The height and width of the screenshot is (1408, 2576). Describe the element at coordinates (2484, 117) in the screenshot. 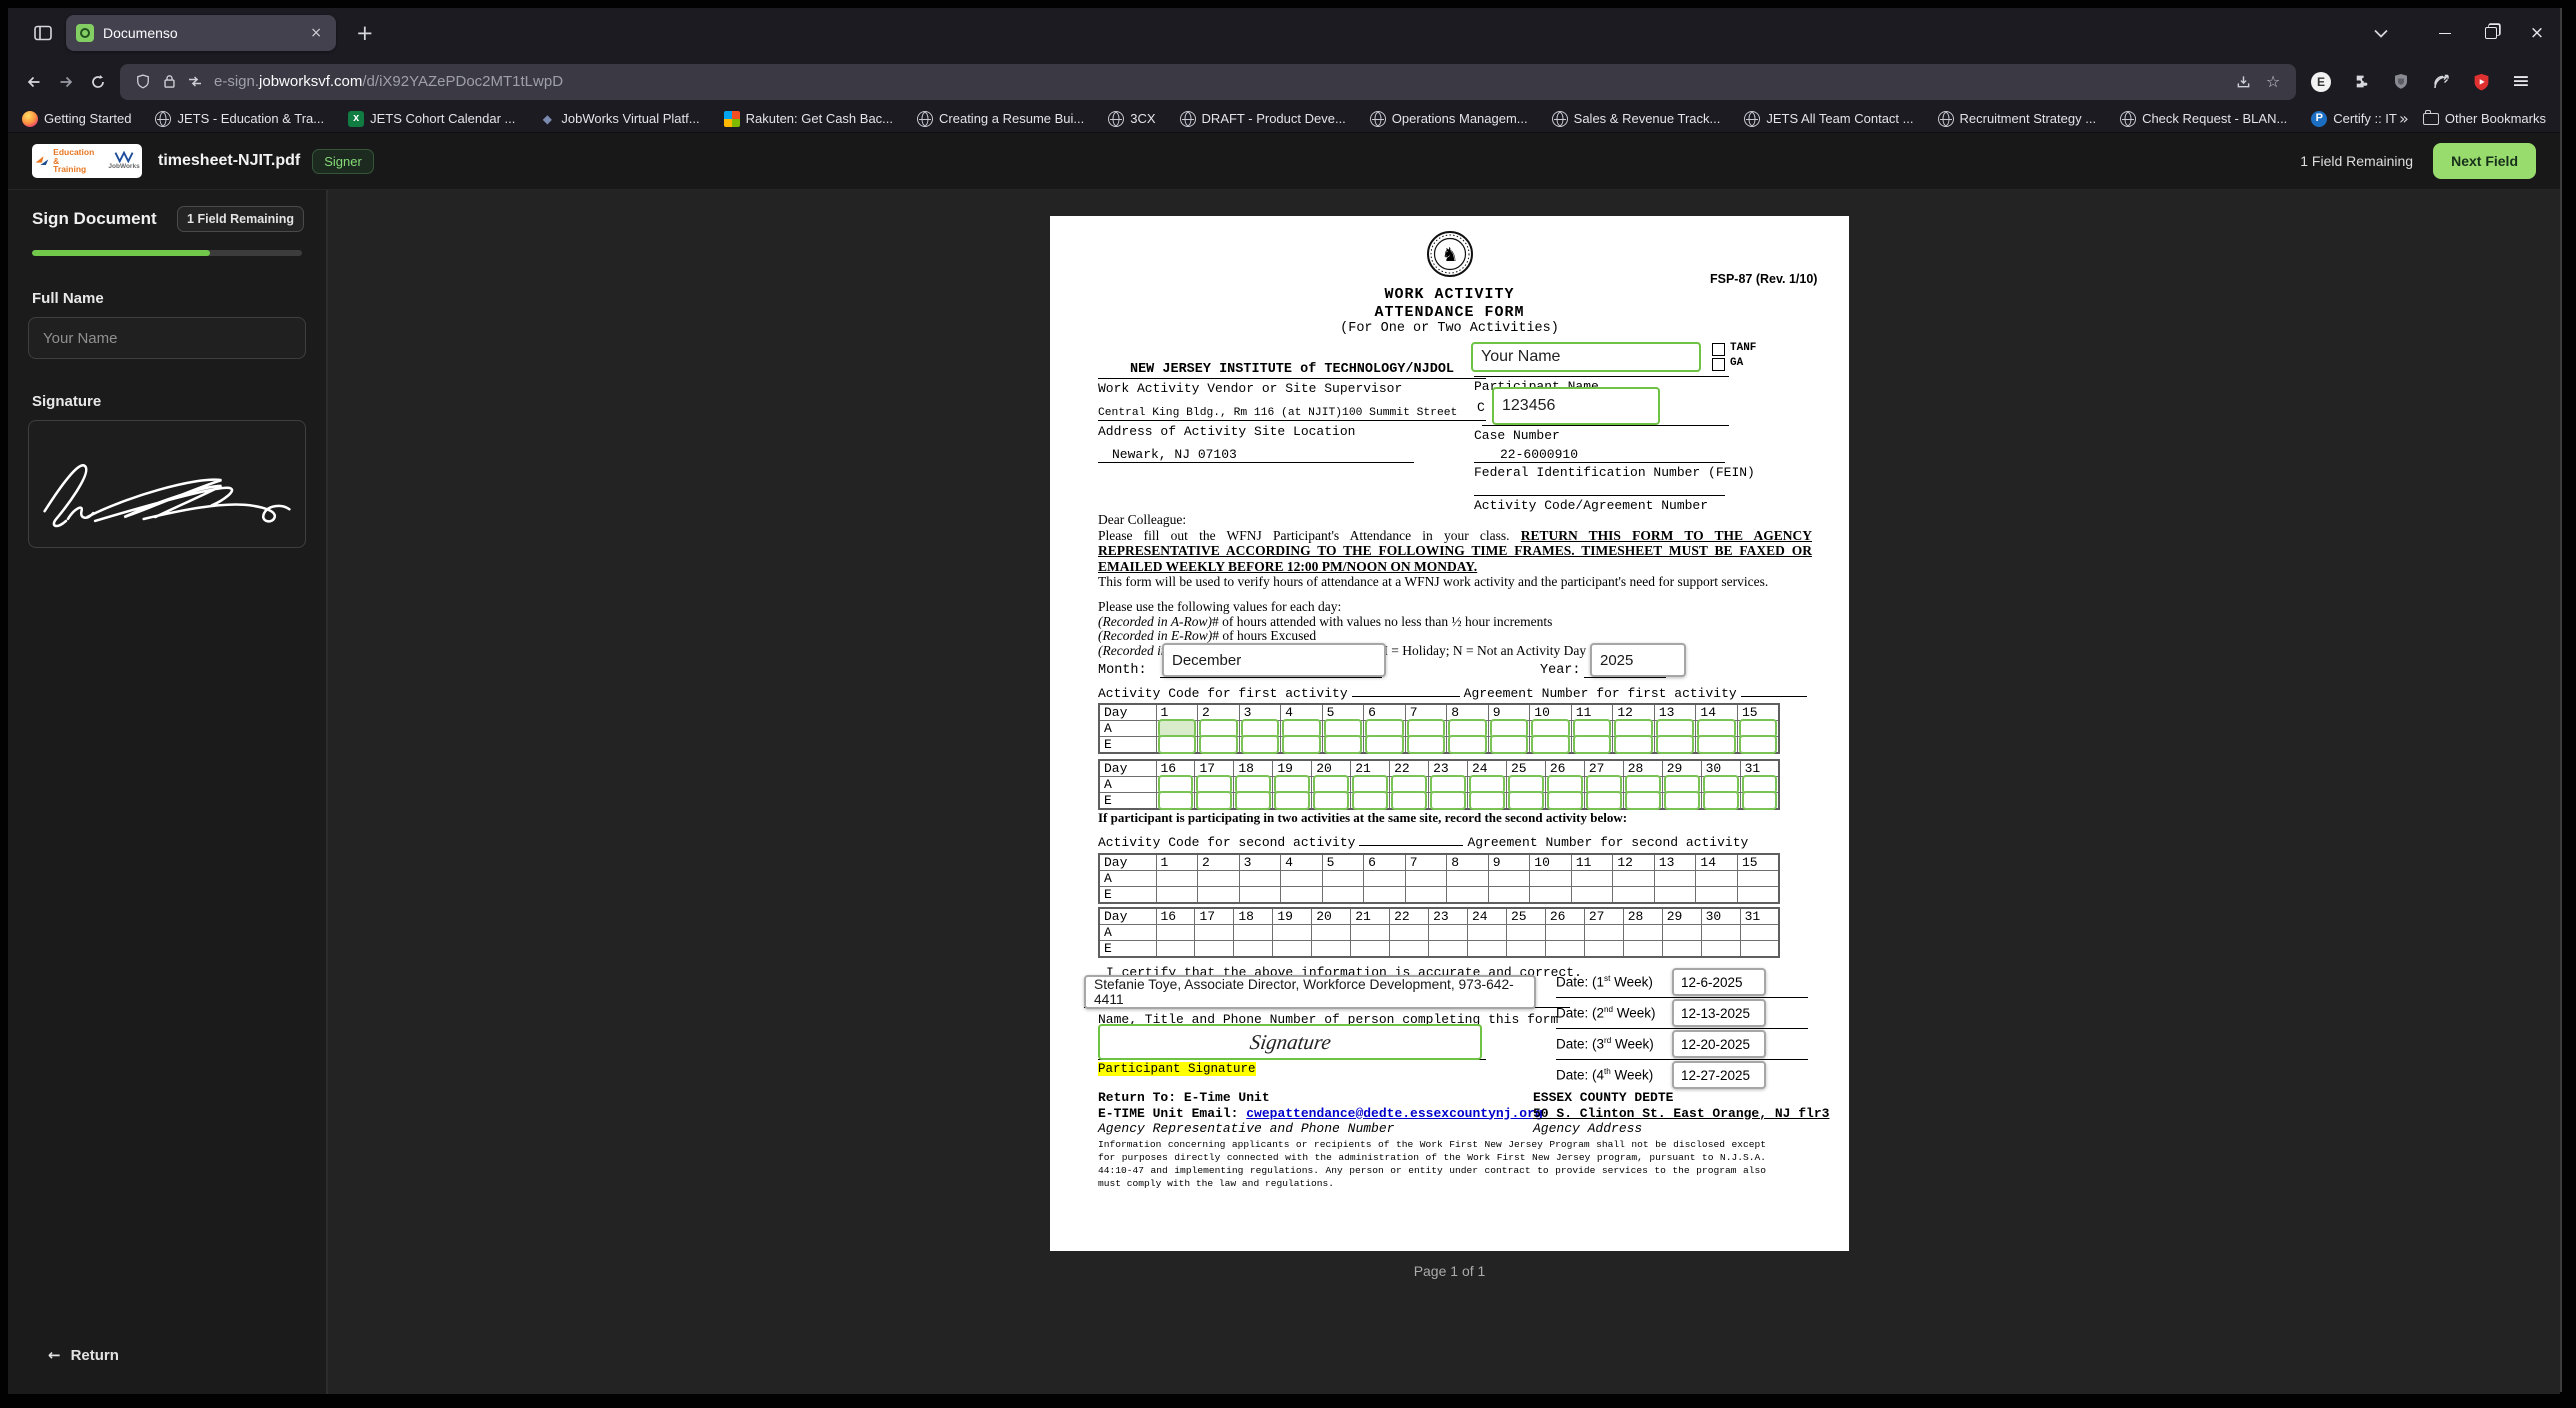

I see `other-bookmarks: Other Bookmarks` at that location.